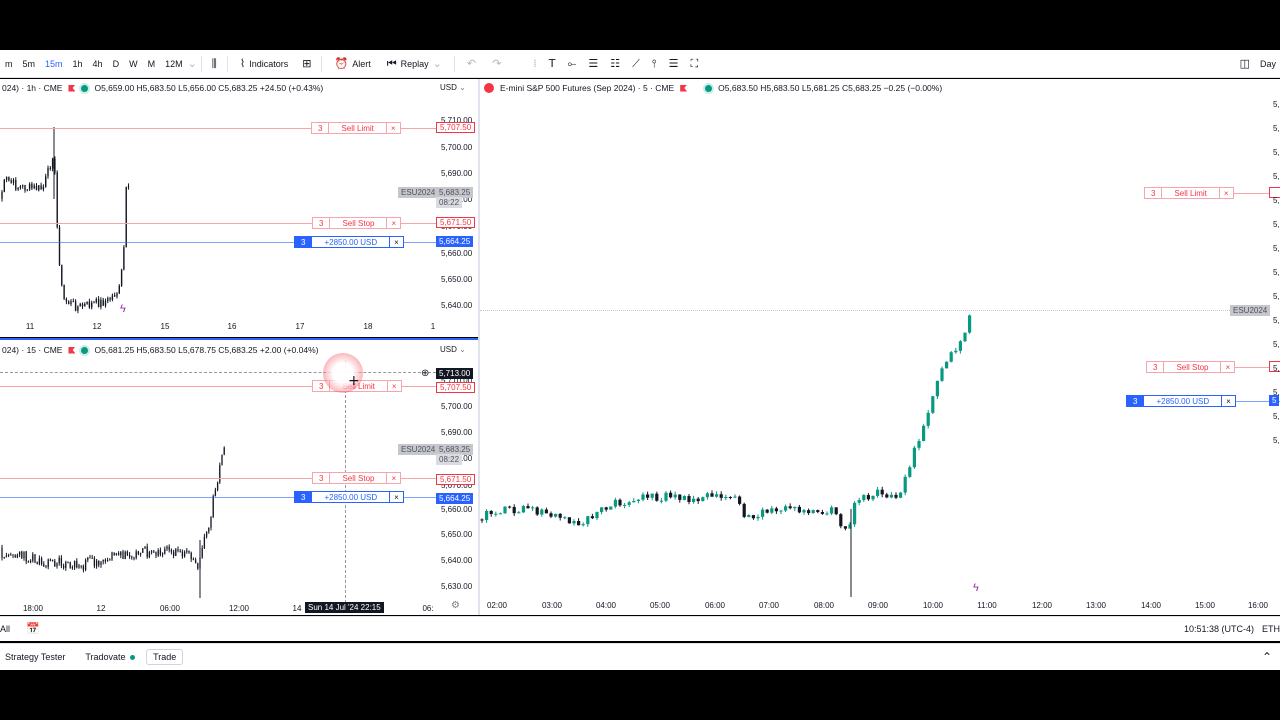 The image size is (1280, 720). Describe the element at coordinates (456, 222) in the screenshot. I see `sell-stop-price-tag: 5,671.50` at that location.